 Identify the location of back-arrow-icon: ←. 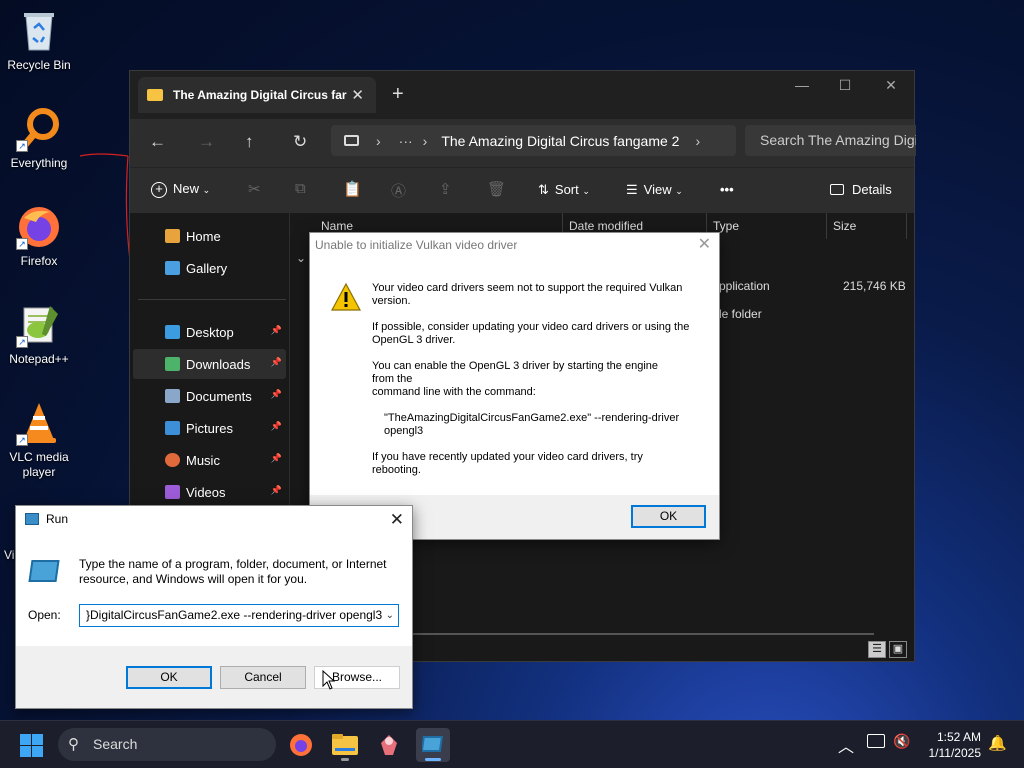
(157, 142).